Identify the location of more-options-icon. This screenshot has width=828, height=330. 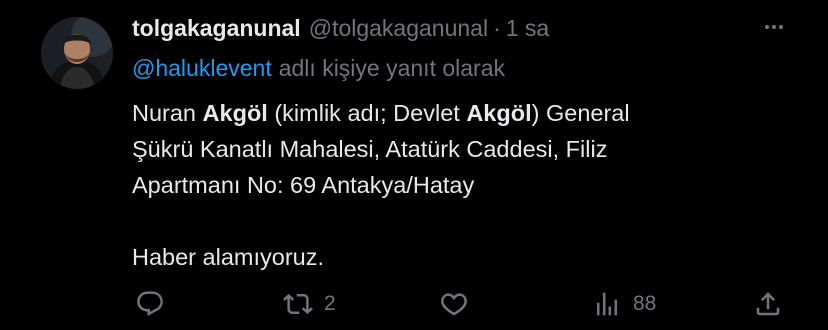
(774, 27).